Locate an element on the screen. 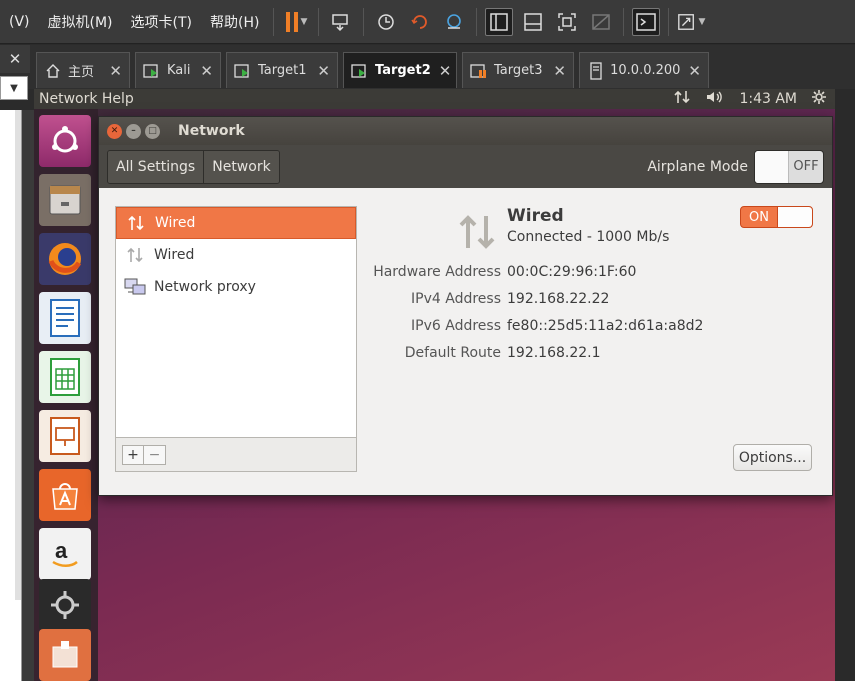 The width and height of the screenshot is (855, 681). revert-icon is located at coordinates (419, 21).